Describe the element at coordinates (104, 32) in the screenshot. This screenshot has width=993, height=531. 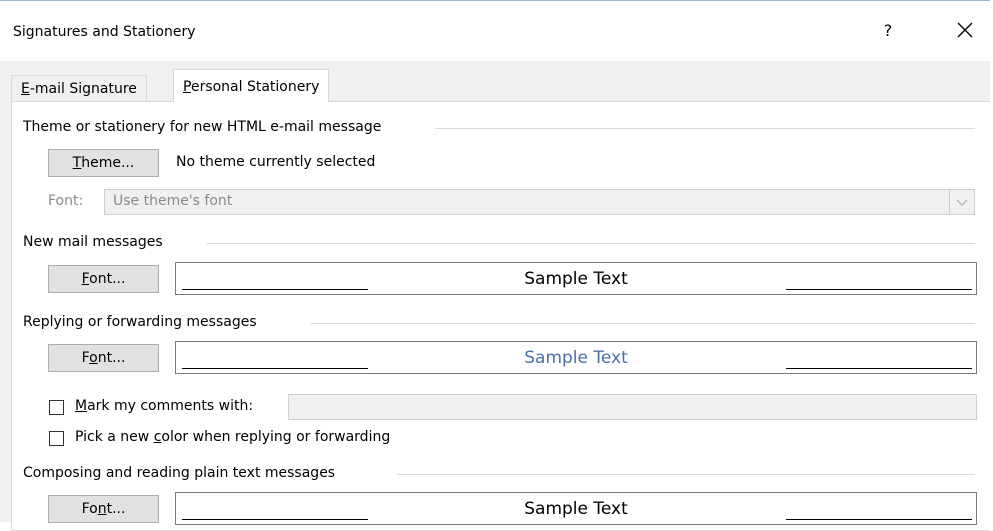
I see `window-title: Signatures and Stationery` at that location.